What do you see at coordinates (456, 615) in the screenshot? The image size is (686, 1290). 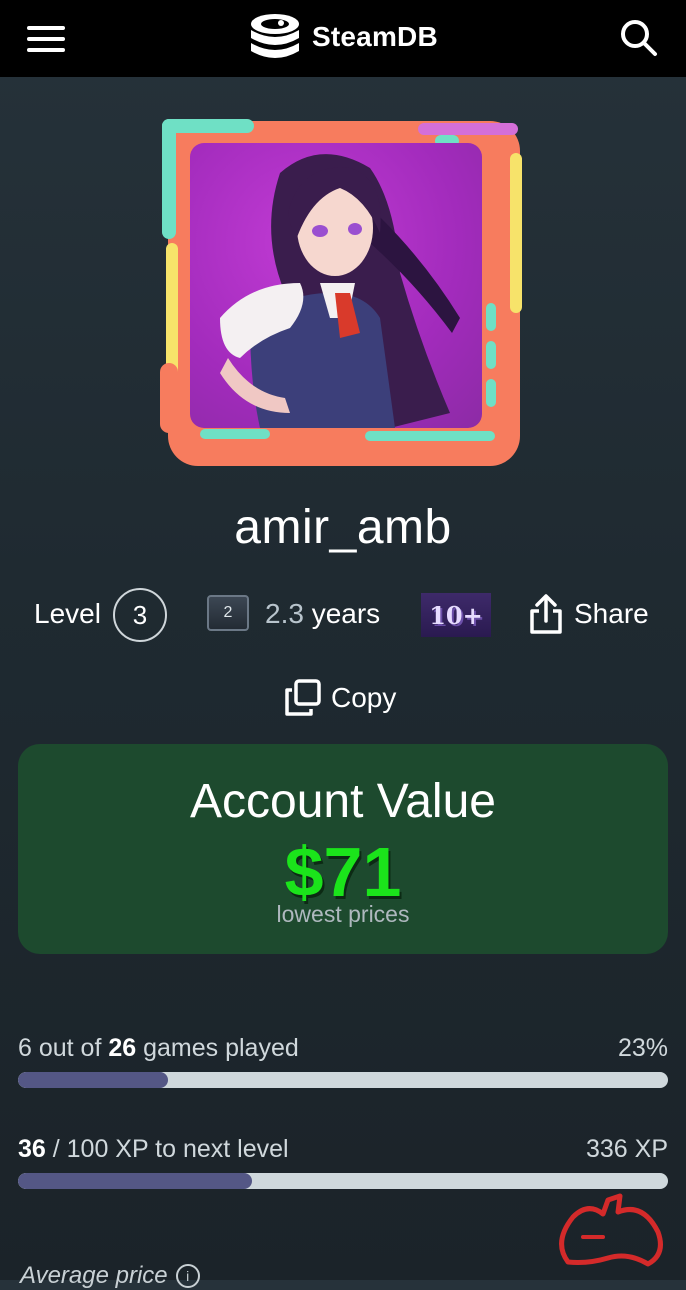 I see `games-owned-badge: 10+` at bounding box center [456, 615].